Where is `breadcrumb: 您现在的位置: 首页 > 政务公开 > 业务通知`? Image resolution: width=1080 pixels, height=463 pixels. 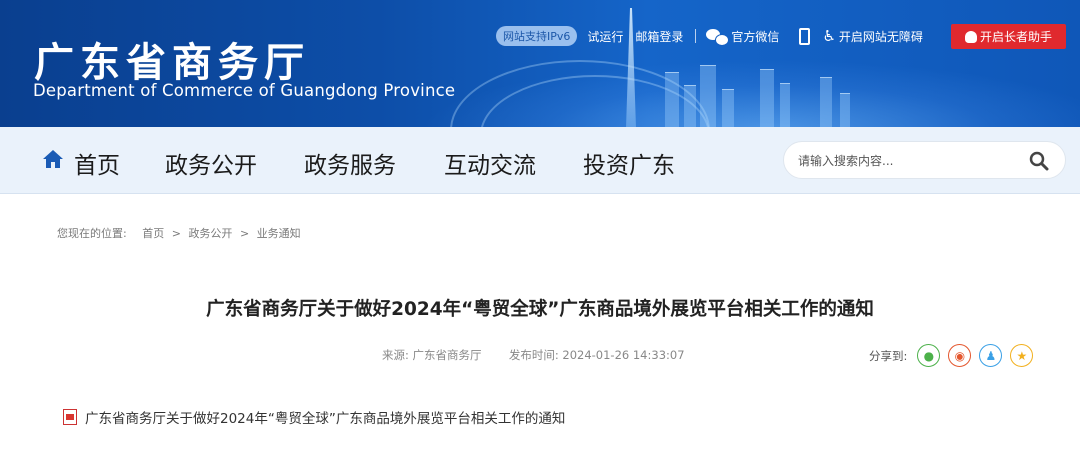
breadcrumb: 您现在的位置: 首页 > 政务公开 > 业务通知 is located at coordinates (181, 233).